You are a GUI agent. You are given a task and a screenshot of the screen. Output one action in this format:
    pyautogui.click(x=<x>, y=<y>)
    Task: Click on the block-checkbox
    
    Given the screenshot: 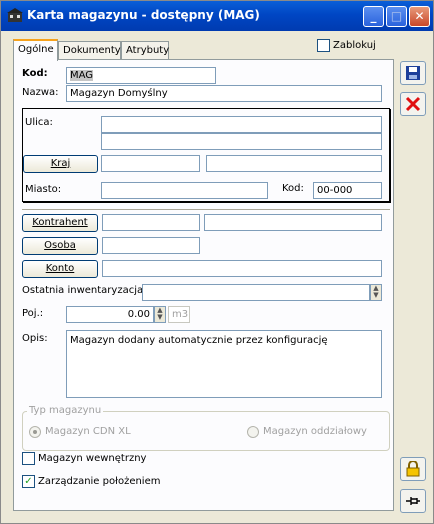 What is the action you would take?
    pyautogui.click(x=323, y=45)
    